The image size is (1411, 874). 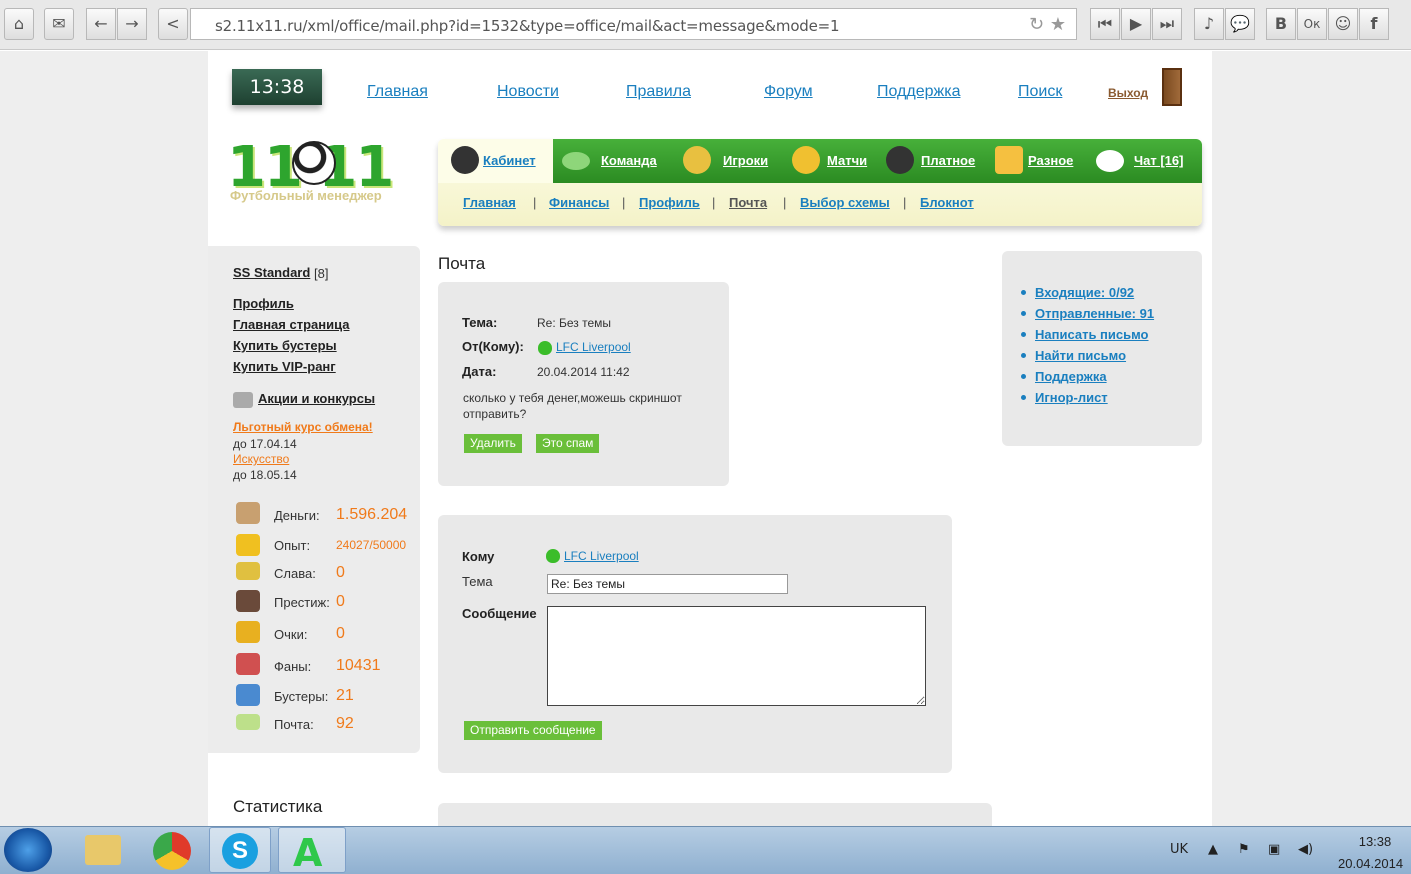 I want to click on mail-support-link: Поддержка, so click(x=1071, y=376).